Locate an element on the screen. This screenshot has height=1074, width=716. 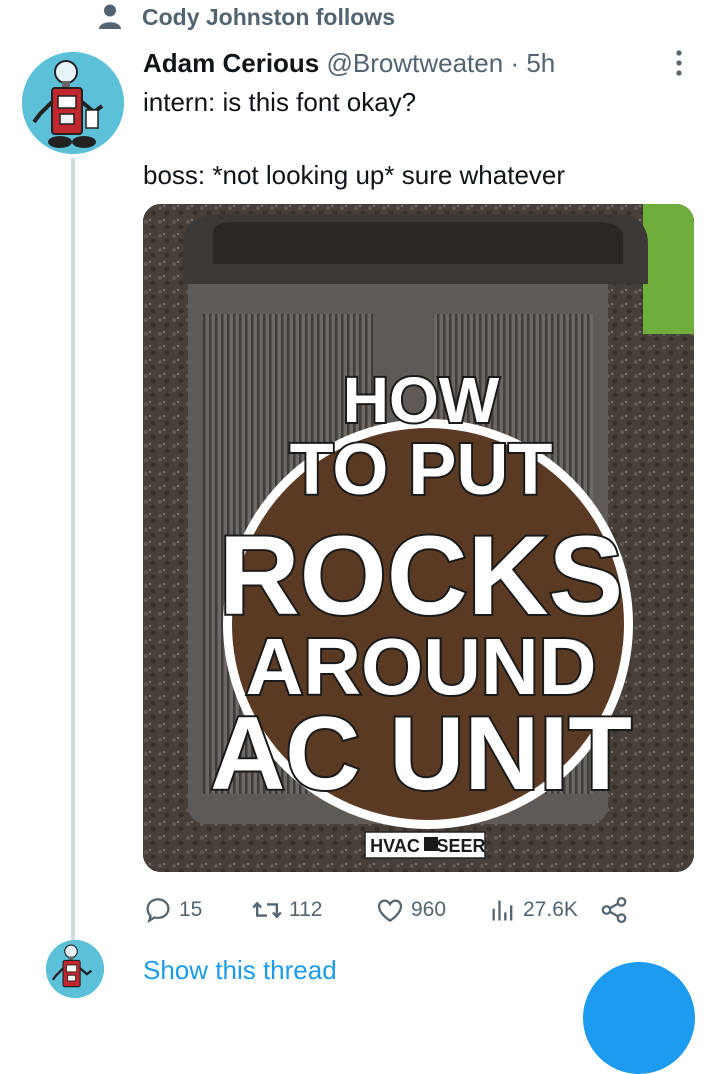
tweet-text-line-1: intern: is this font okay? is located at coordinates (280, 102).